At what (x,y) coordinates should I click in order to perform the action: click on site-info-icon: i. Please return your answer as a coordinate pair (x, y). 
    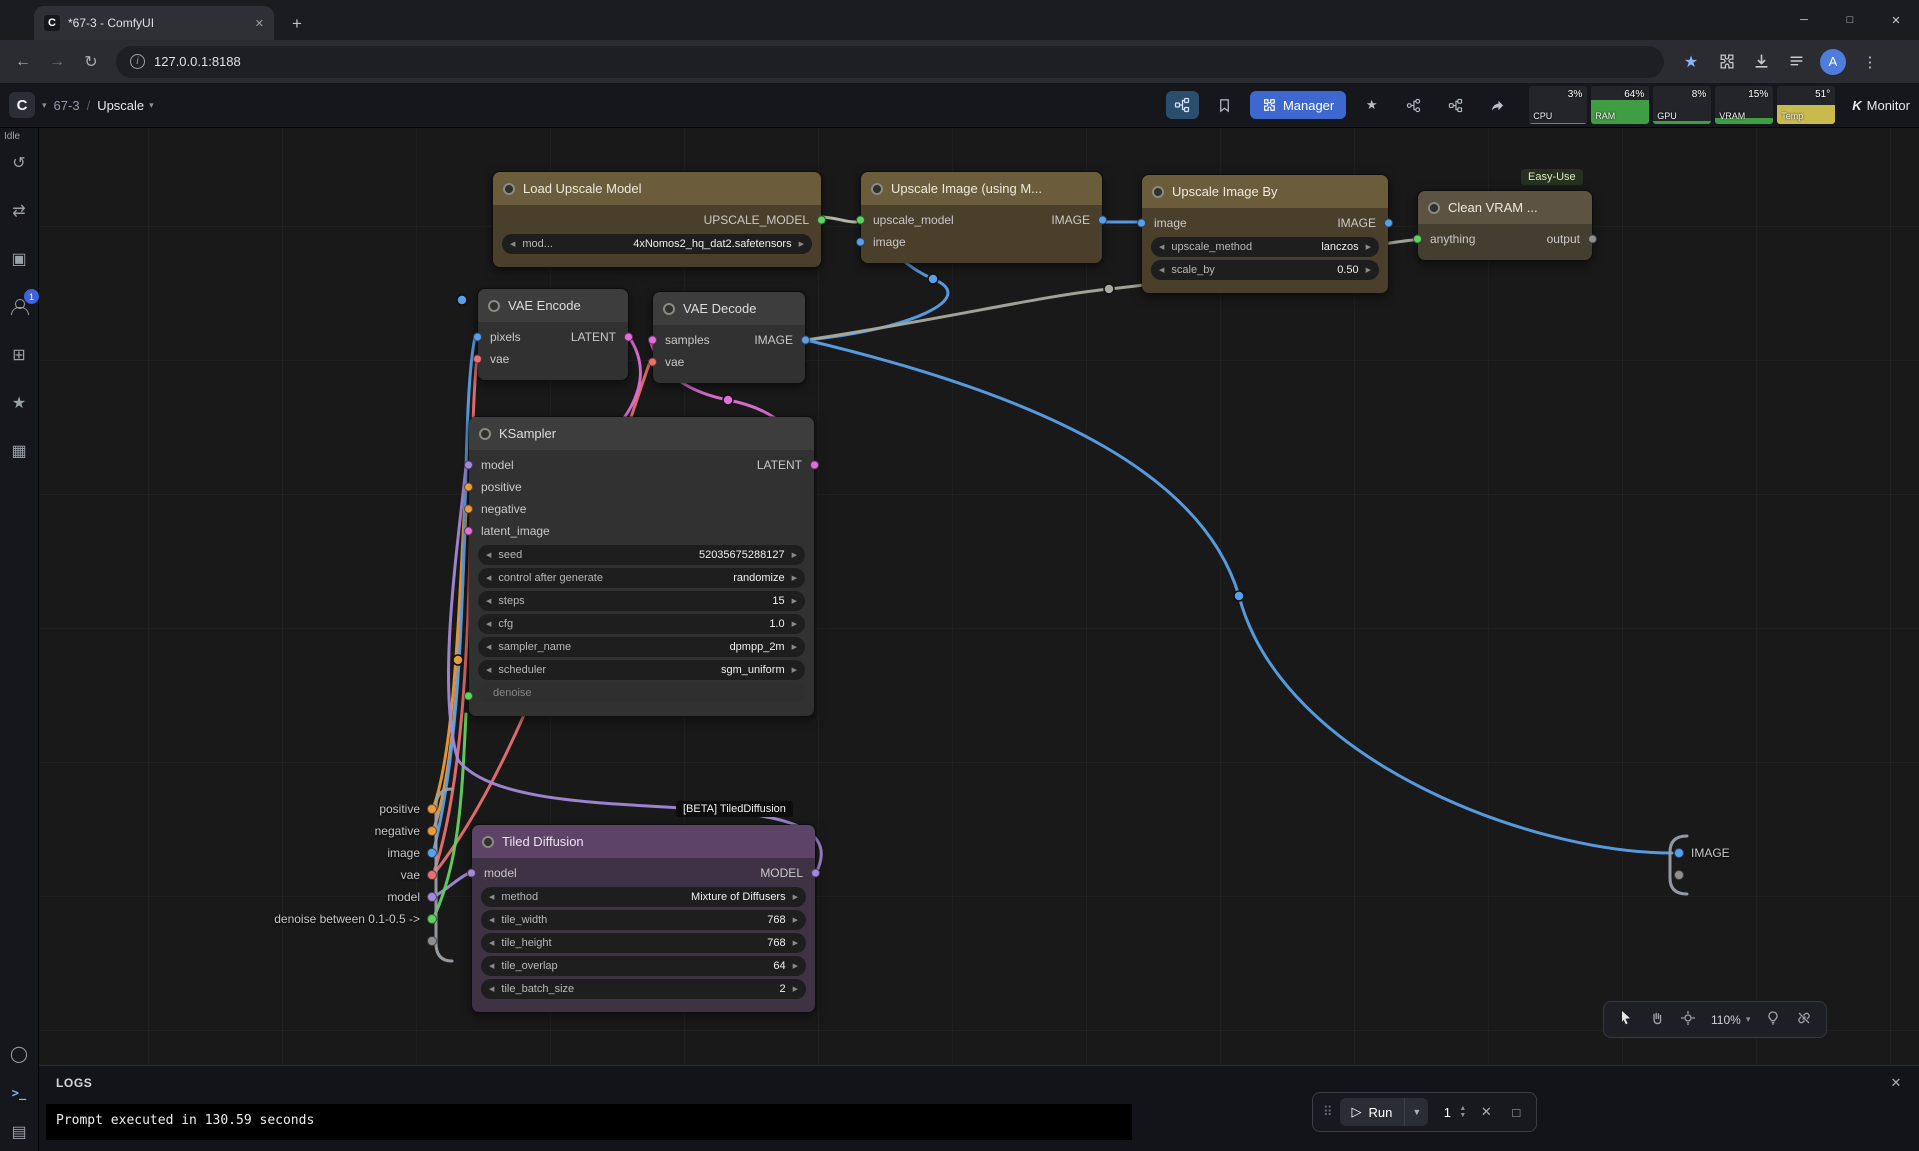
    Looking at the image, I should click on (137, 61).